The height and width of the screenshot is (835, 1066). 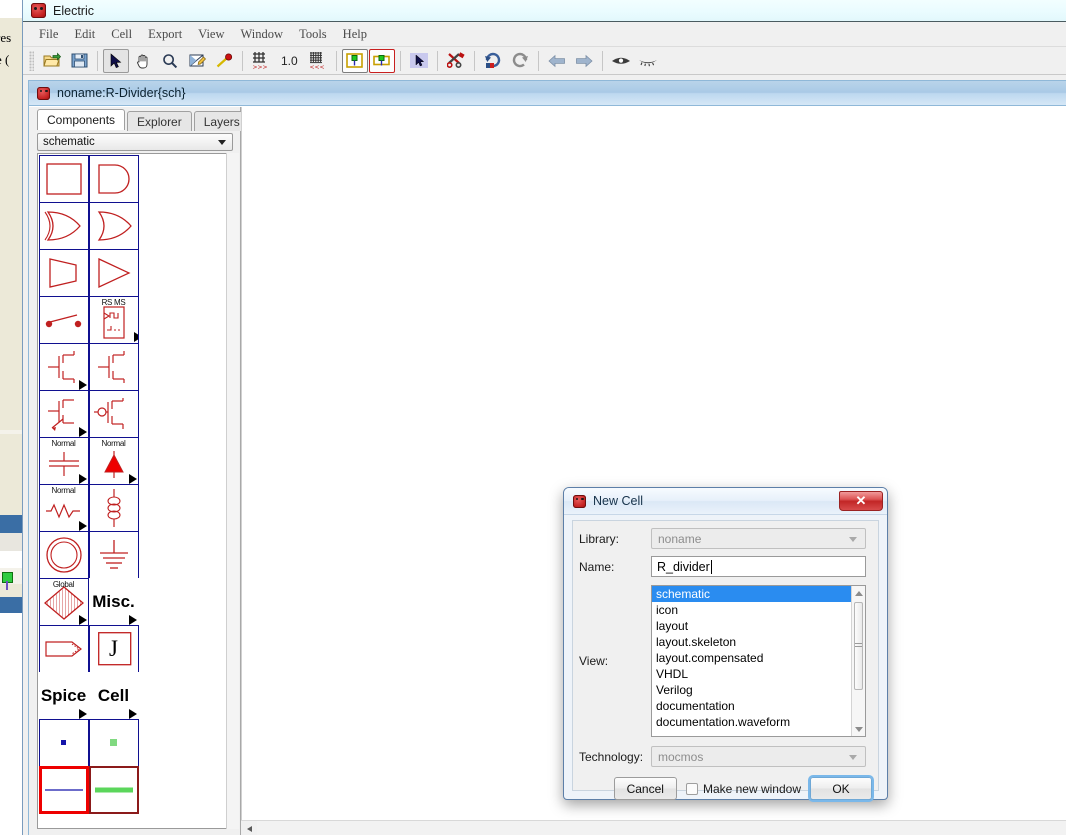 I want to click on list-item: Verilog, so click(x=758, y=690).